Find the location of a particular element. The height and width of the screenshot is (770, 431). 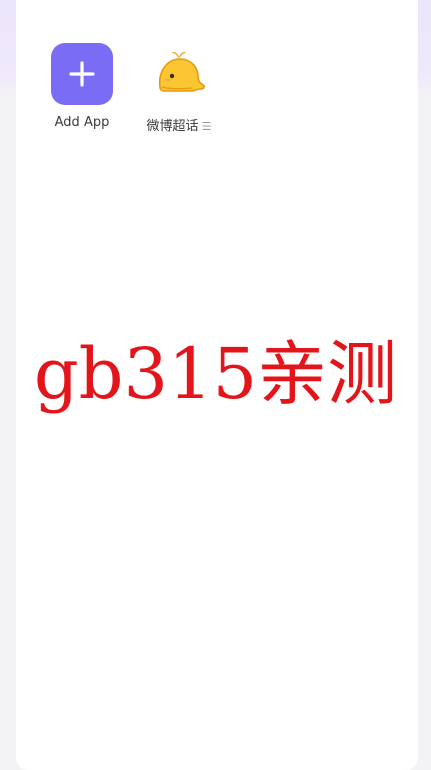

watermark-text: gb315亲测 is located at coordinates (215, 374).